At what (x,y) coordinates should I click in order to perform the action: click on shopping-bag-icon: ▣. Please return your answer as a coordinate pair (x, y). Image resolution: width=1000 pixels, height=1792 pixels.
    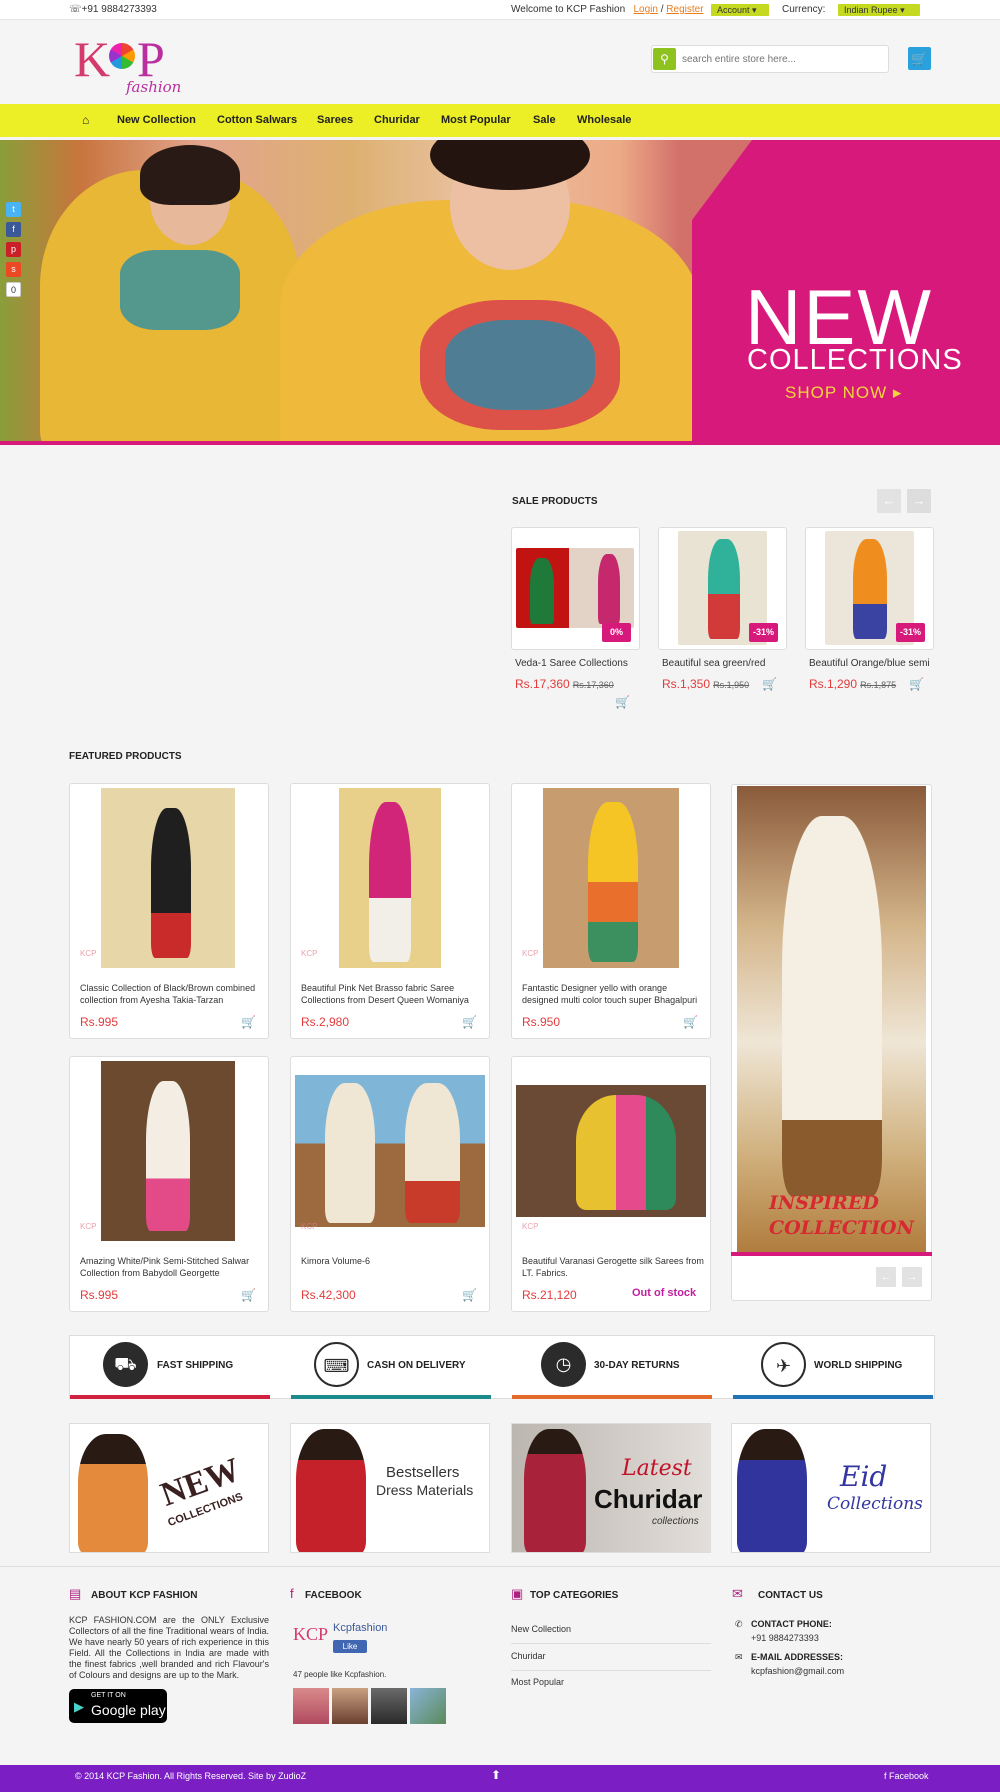
    Looking at the image, I should click on (517, 1593).